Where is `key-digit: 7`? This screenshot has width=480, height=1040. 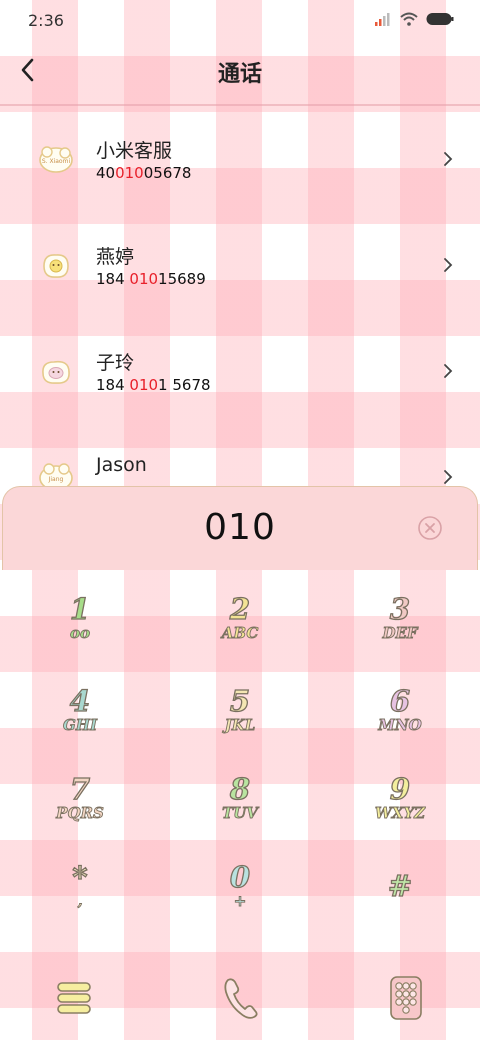 key-digit: 7 is located at coordinates (80, 789).